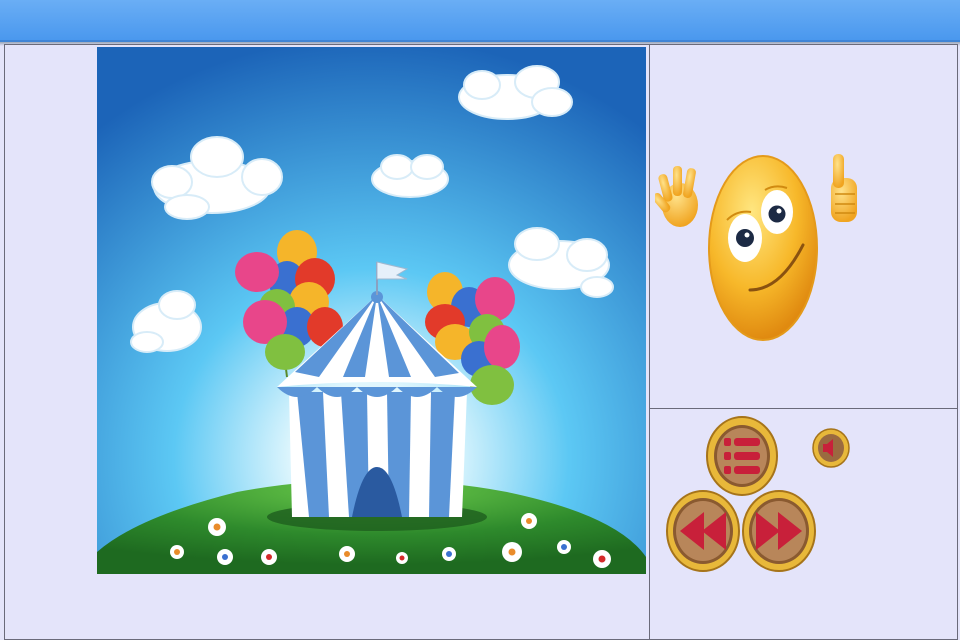 This screenshot has width=960, height=640. What do you see at coordinates (758, 247) in the screenshot?
I see `smiley-thumbs-up-character` at bounding box center [758, 247].